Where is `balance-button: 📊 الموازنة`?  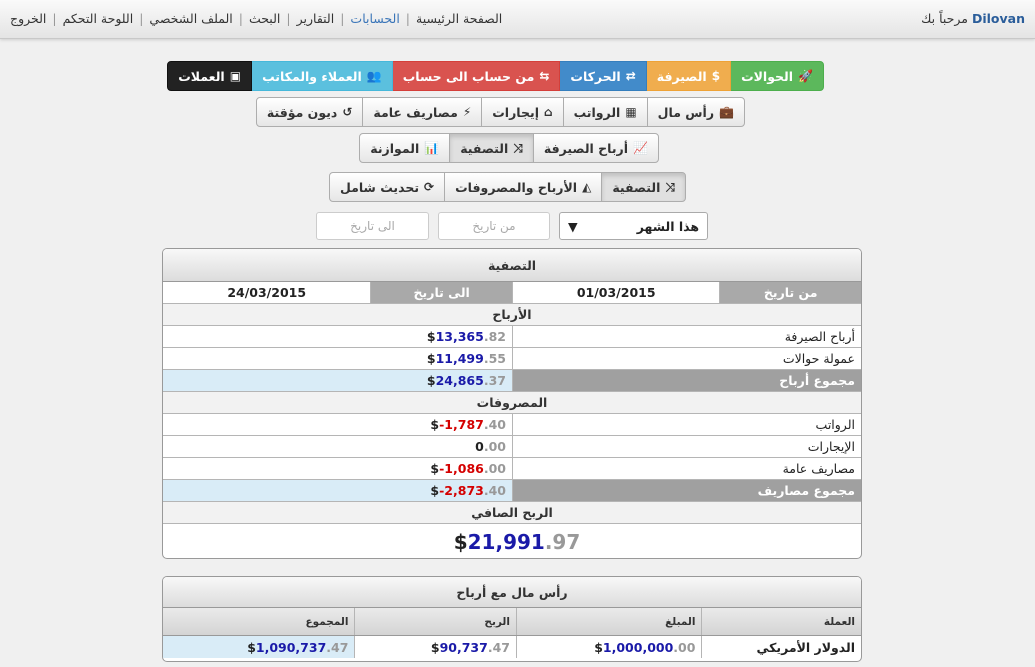 balance-button: 📊 الموازنة is located at coordinates (405, 148).